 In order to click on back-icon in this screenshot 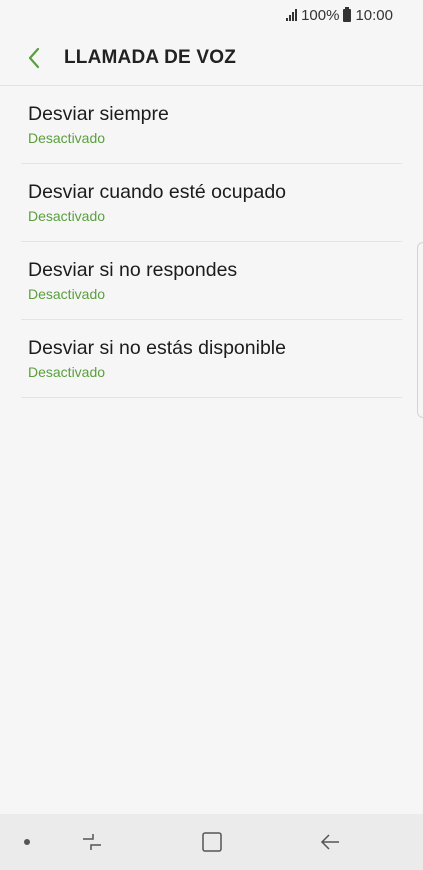, I will do `click(329, 842)`.